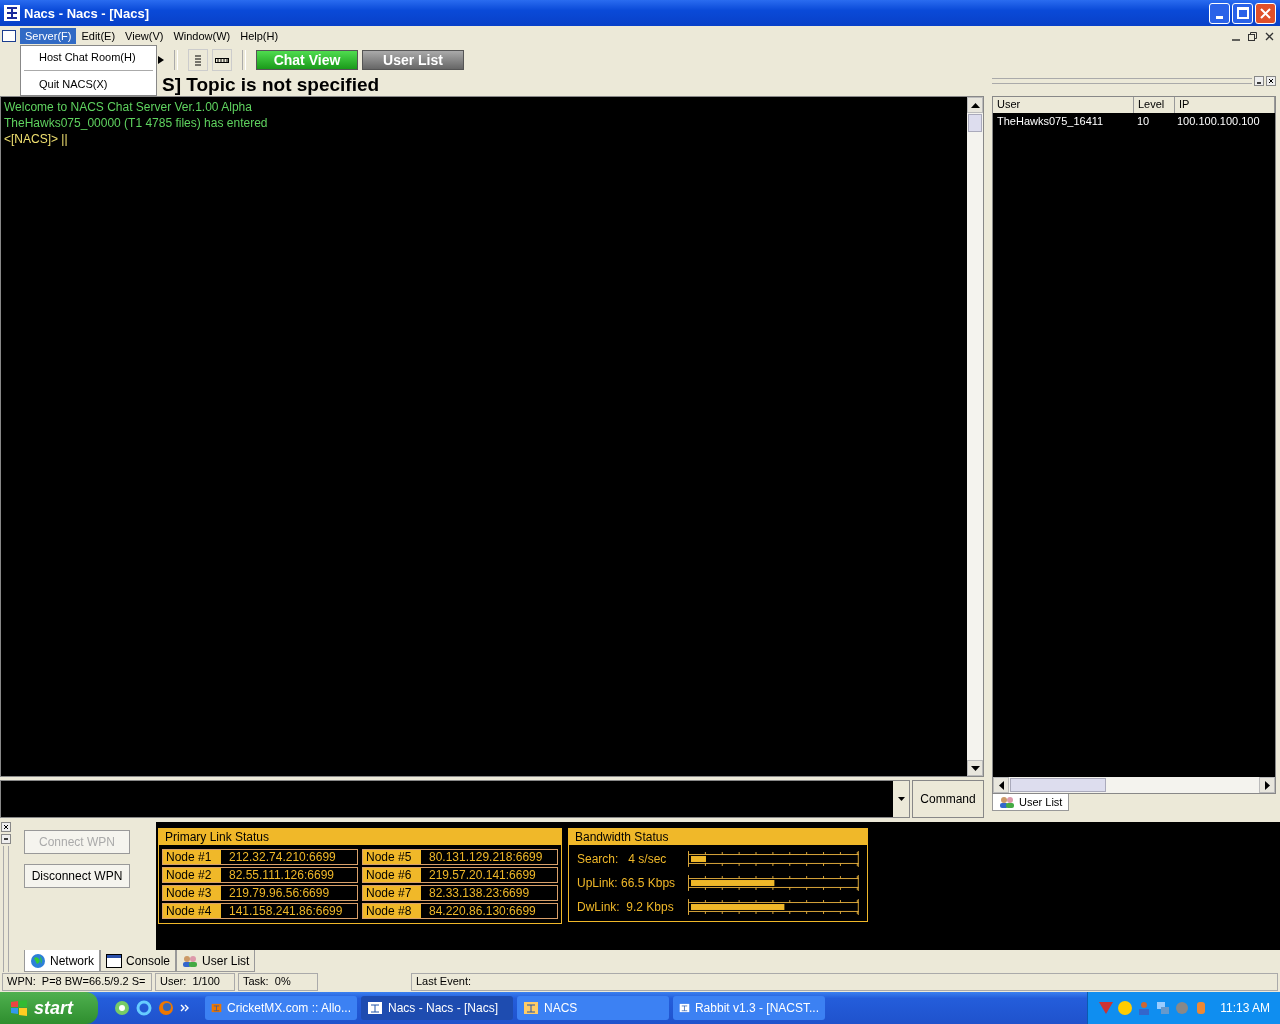  I want to click on panel-tab: Network, so click(62, 961).